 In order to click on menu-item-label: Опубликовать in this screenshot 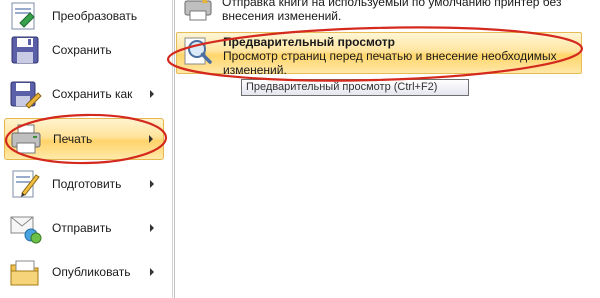, I will do `click(91, 272)`.